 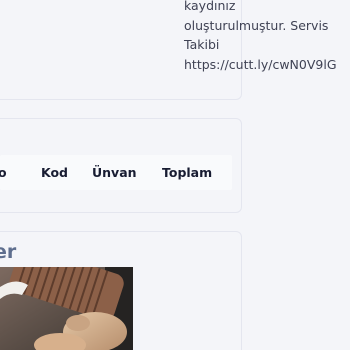 I want to click on tracking-link: https://cutt.ly/cwN0V9lG, so click(x=267, y=65).